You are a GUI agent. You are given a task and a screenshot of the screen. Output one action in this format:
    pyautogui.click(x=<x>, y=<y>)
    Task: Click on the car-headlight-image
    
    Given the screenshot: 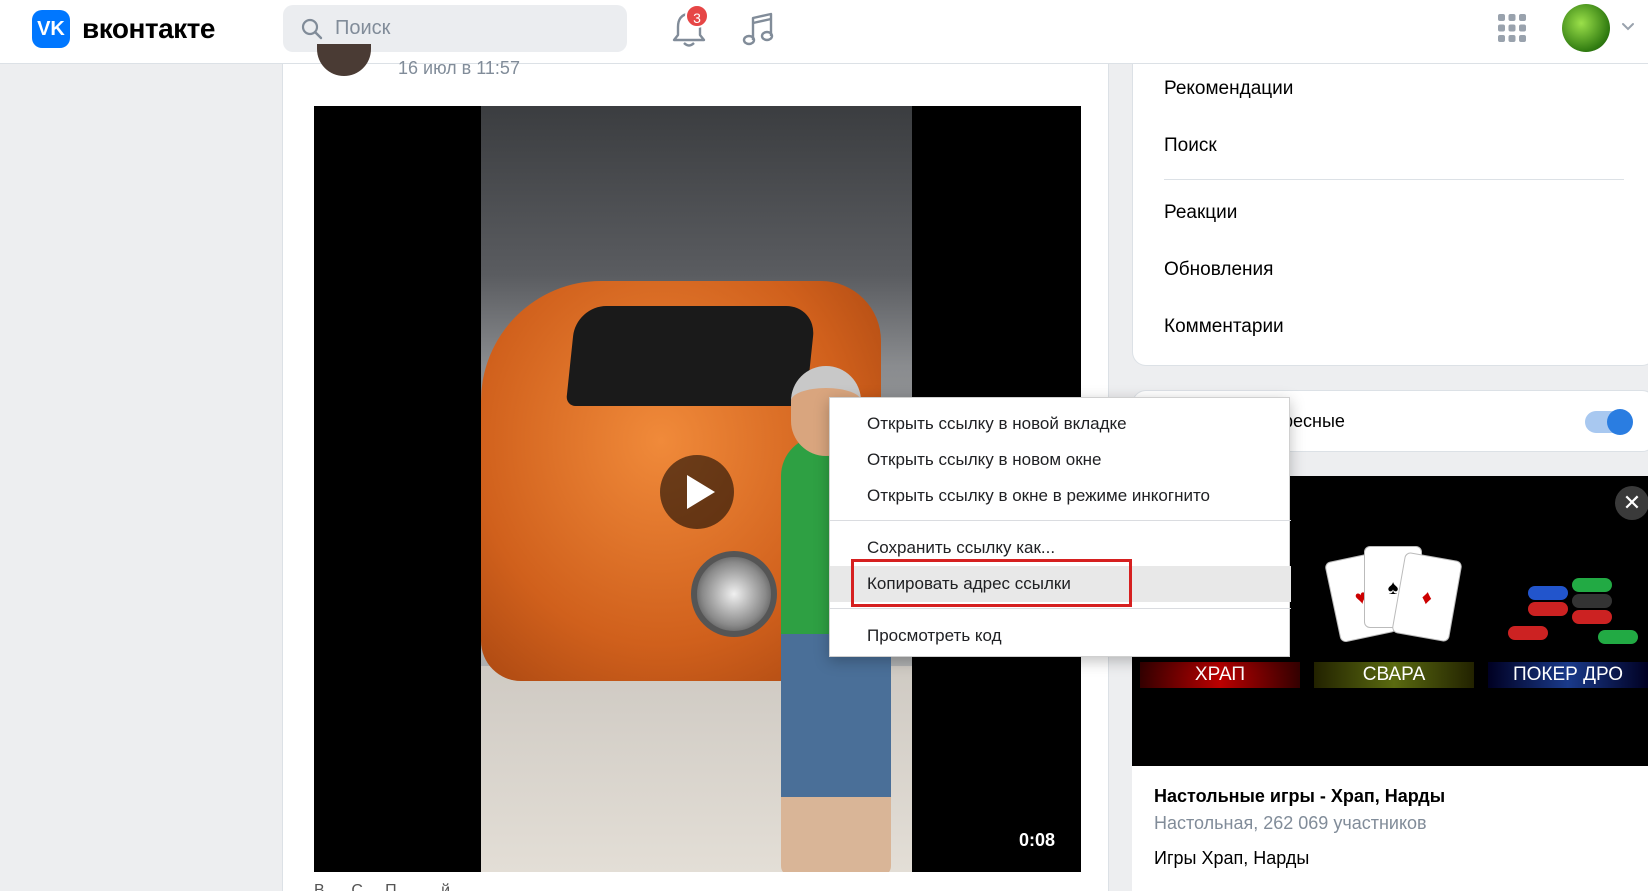 What is the action you would take?
    pyautogui.click(x=734, y=594)
    